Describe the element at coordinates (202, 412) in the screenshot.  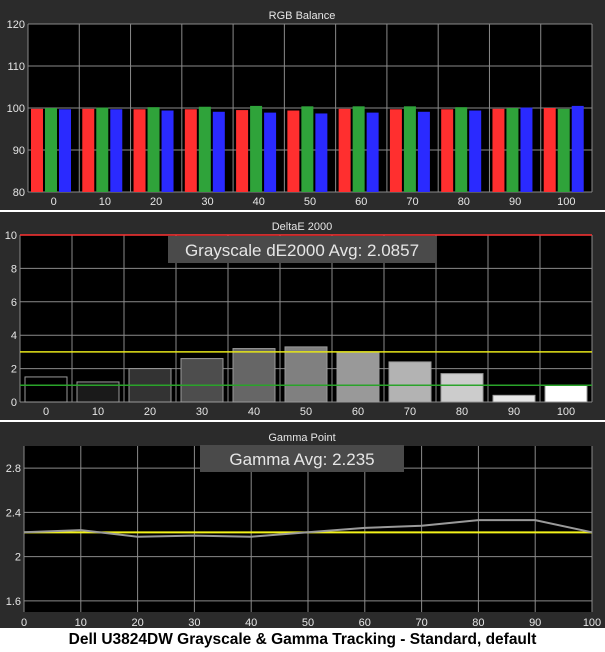
I see `deltae-x-tick-label: 30` at that location.